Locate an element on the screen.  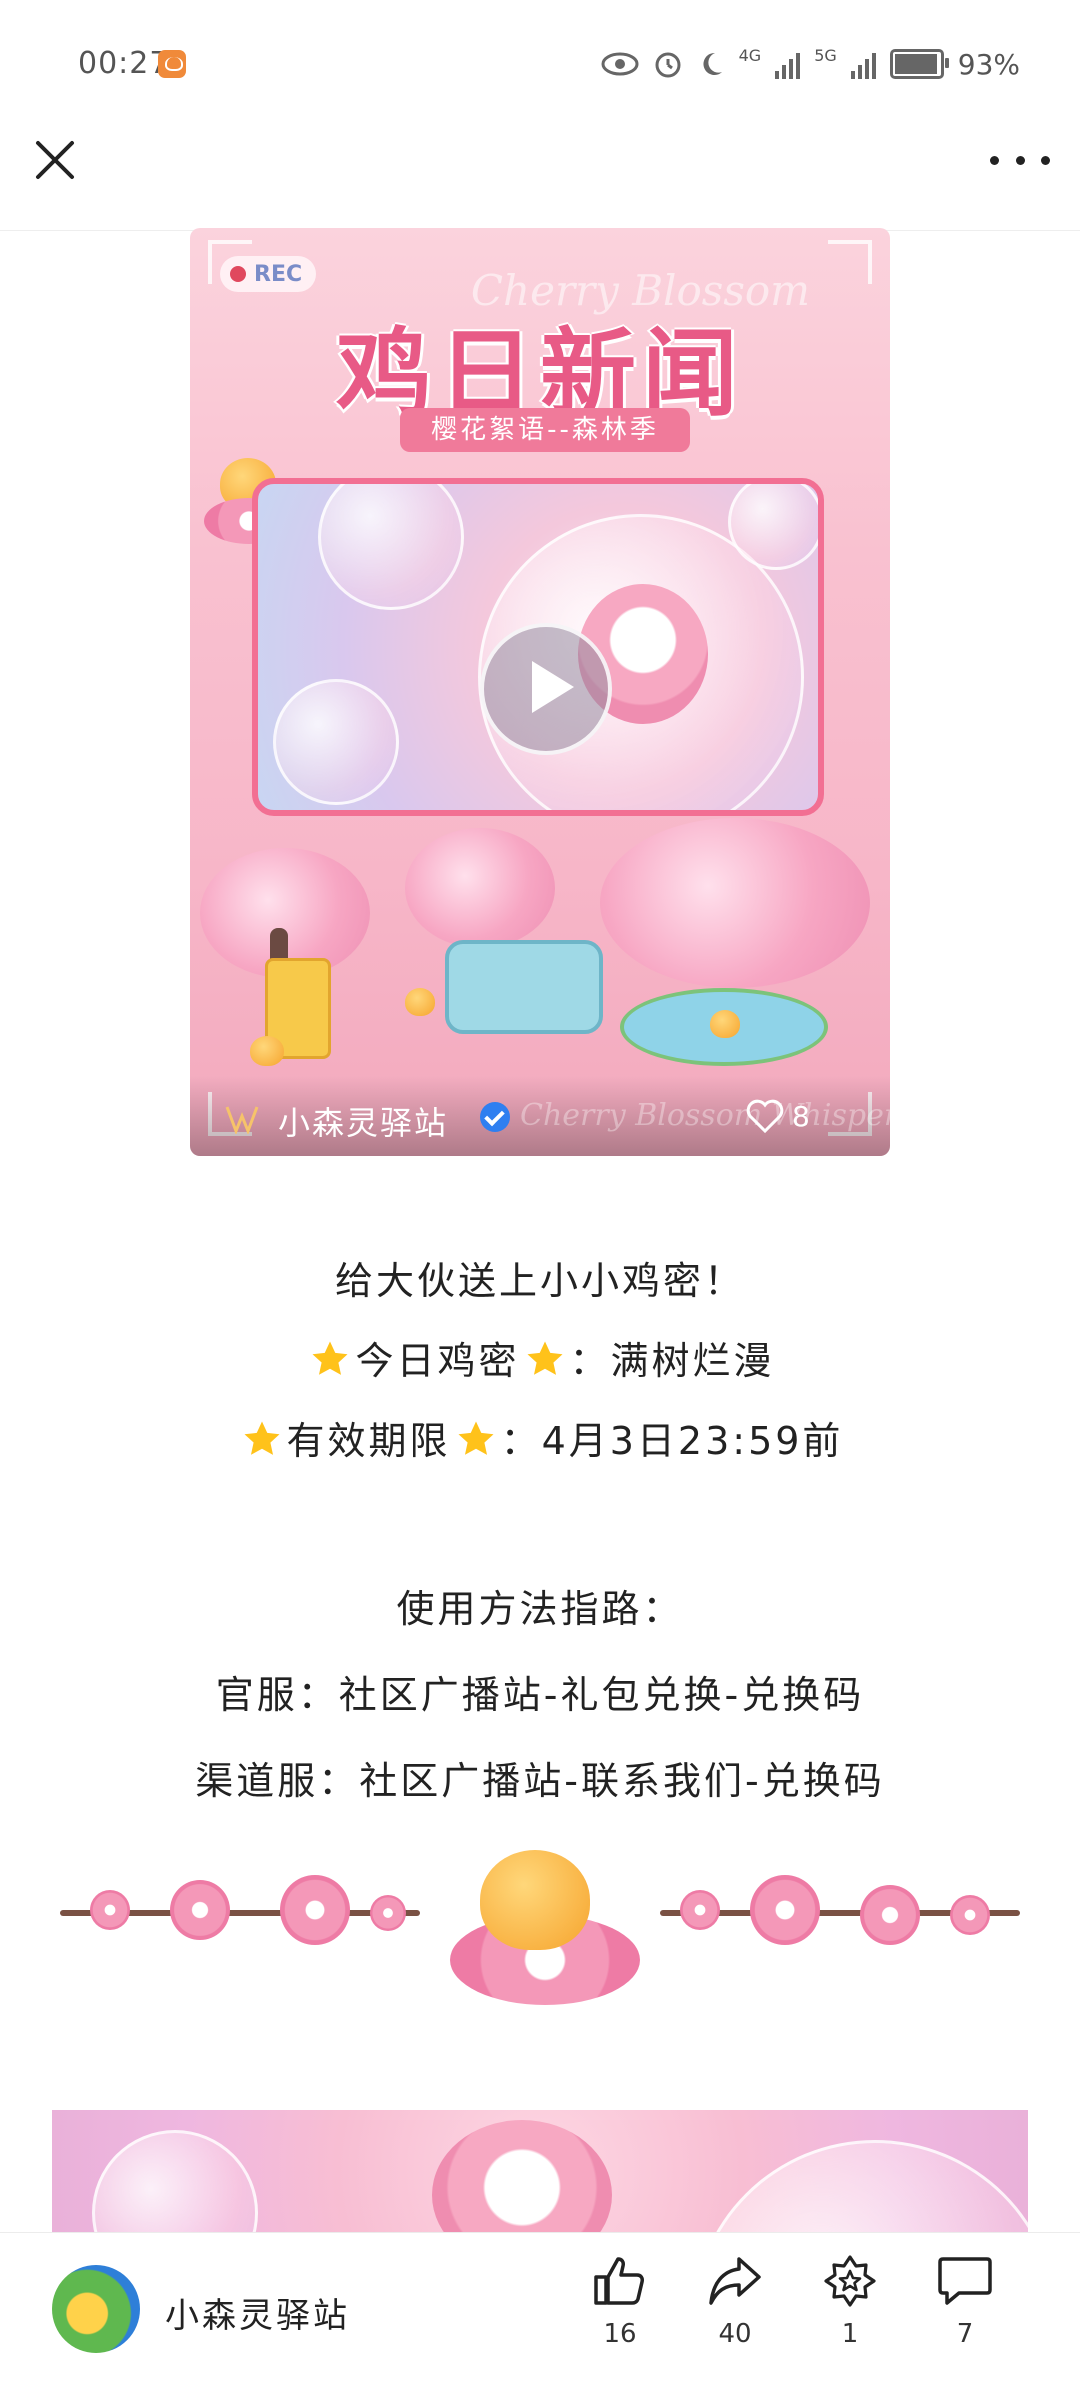
more-options-button is located at coordinates (1020, 160).